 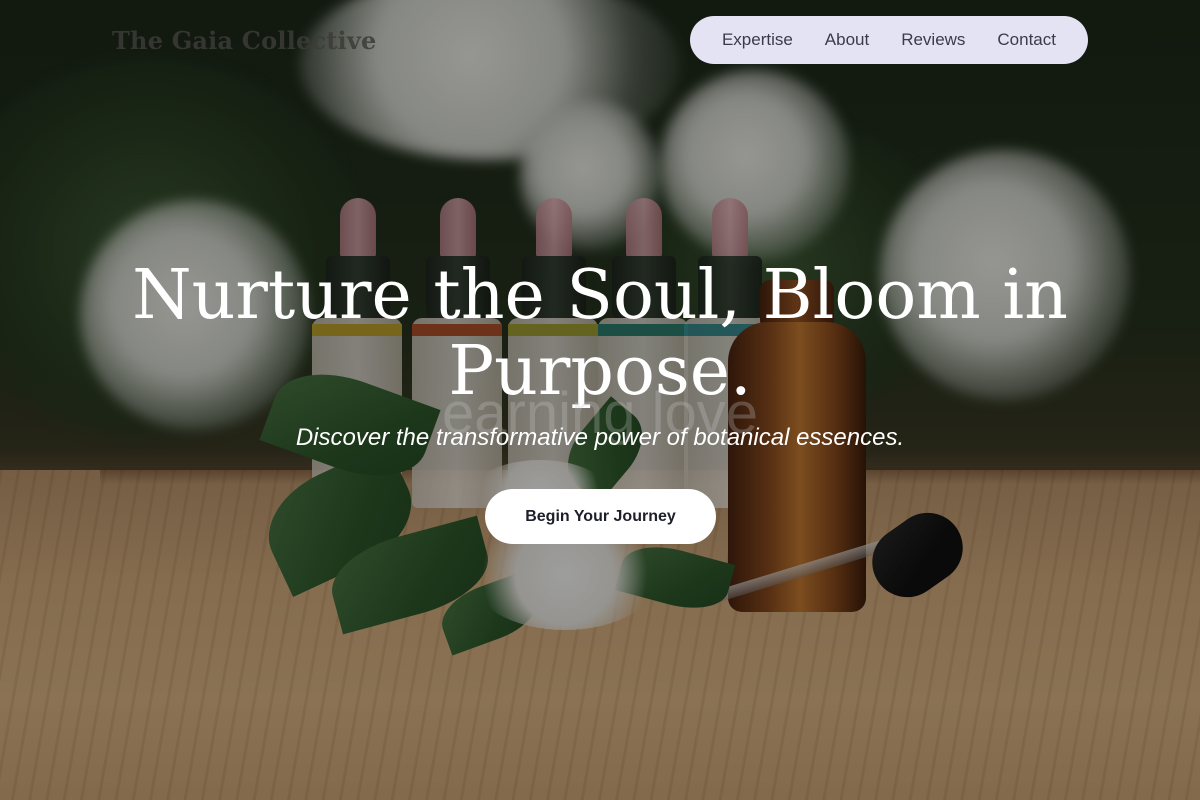 What do you see at coordinates (600, 516) in the screenshot?
I see `begin-journey-button: Begin Your Journey` at bounding box center [600, 516].